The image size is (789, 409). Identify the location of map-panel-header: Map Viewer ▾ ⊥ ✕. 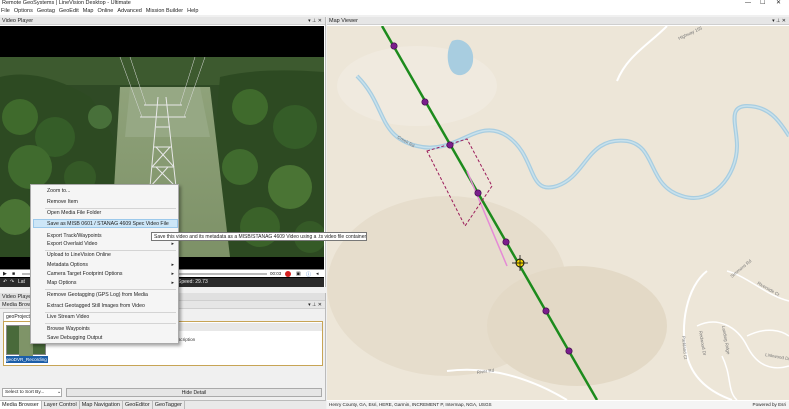
(558, 21).